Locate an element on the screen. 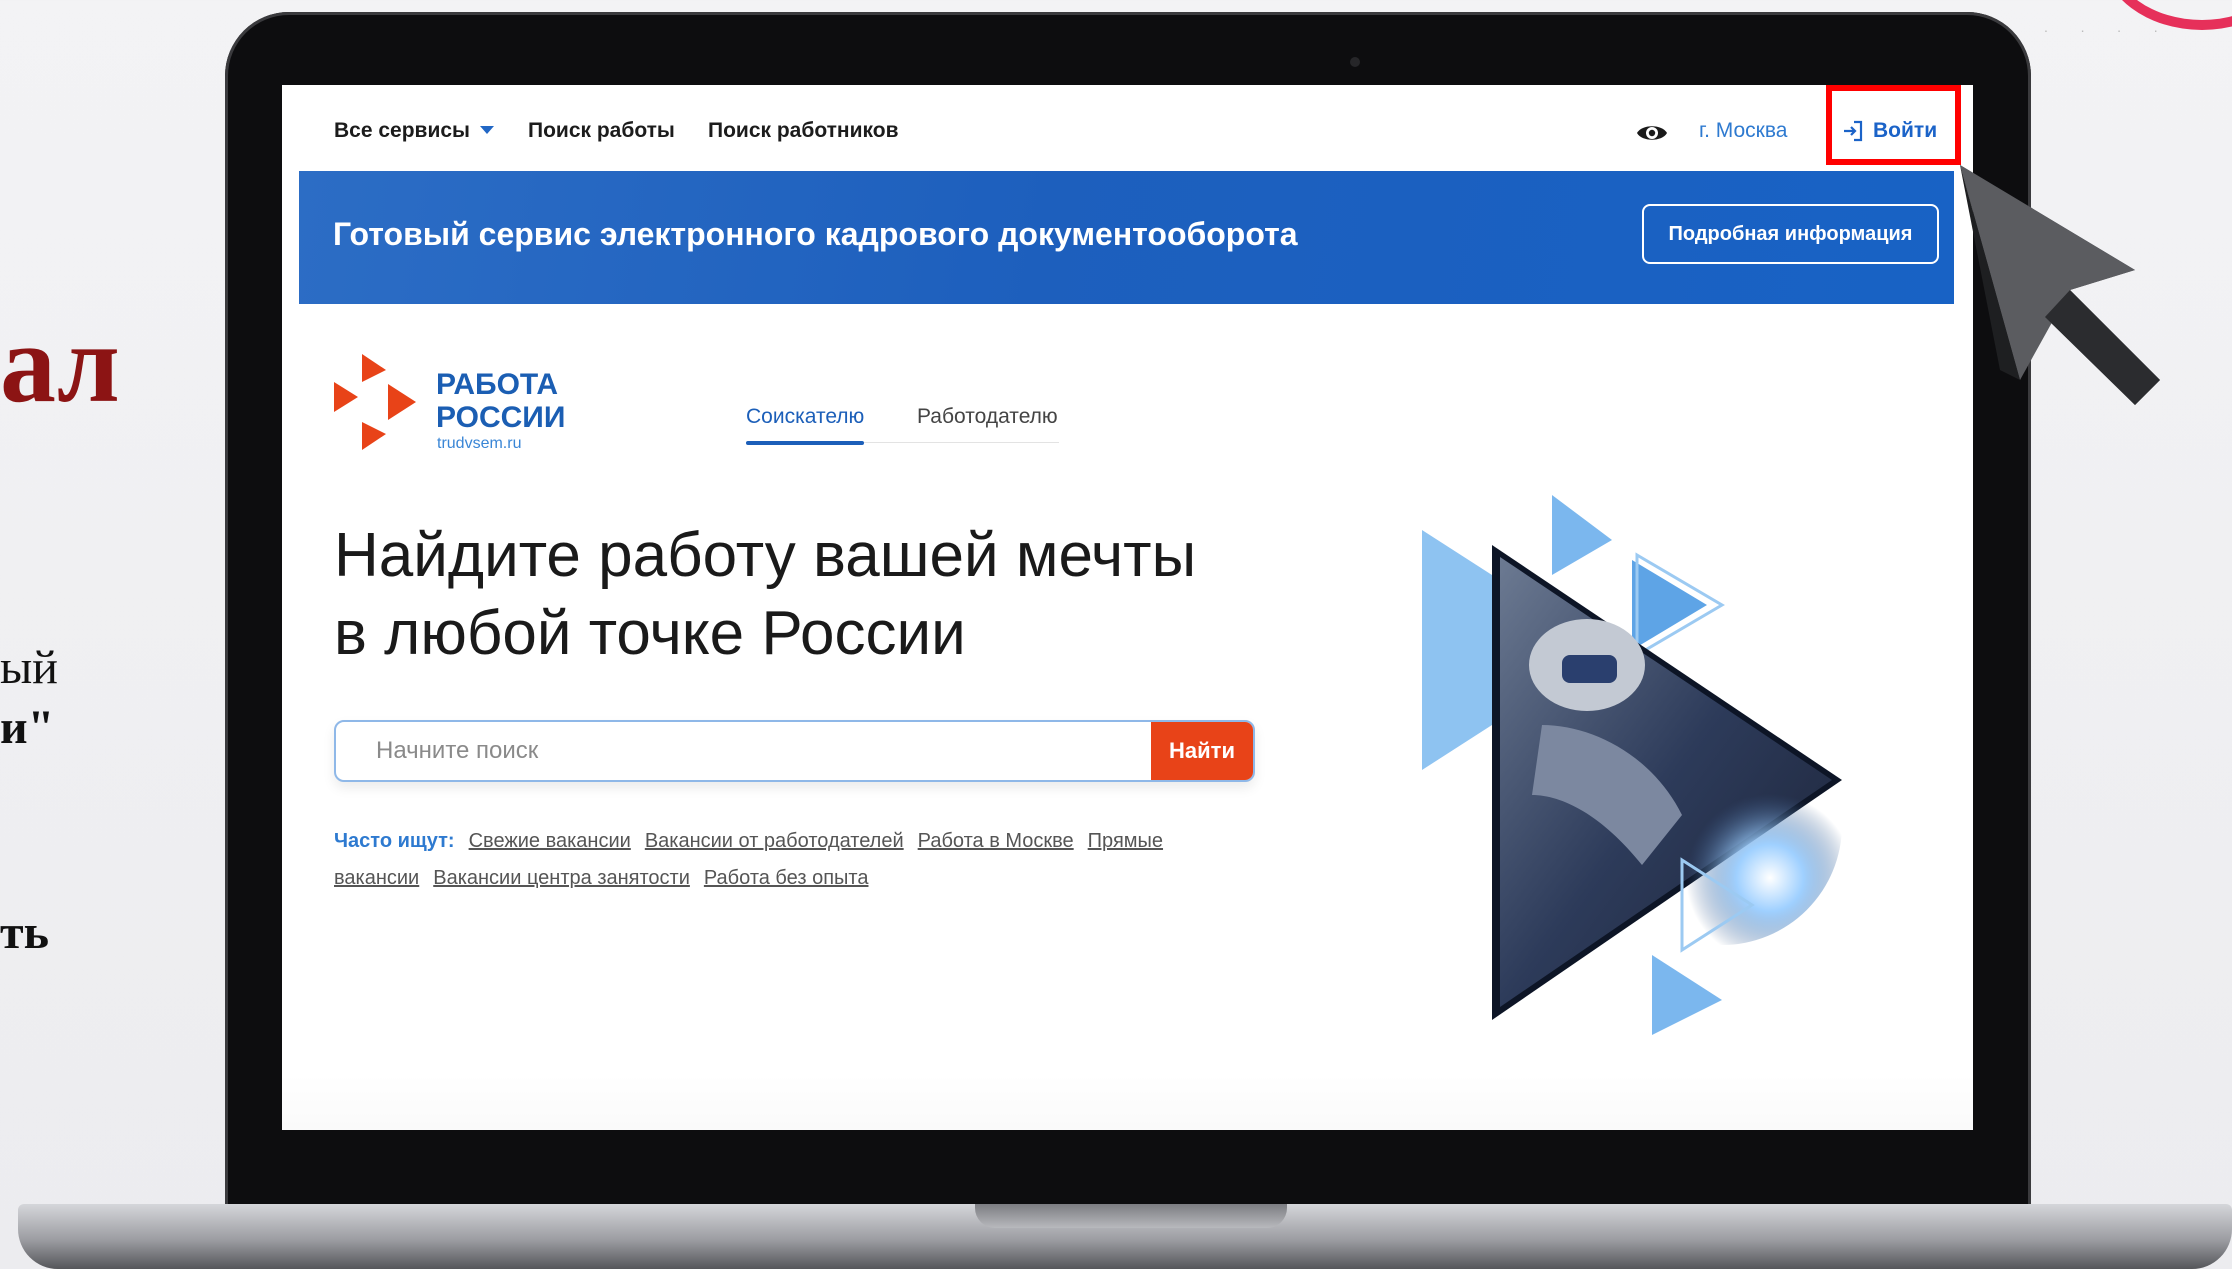 This screenshot has width=2232, height=1269. screen-bottom-fade is located at coordinates (1127, 1102).